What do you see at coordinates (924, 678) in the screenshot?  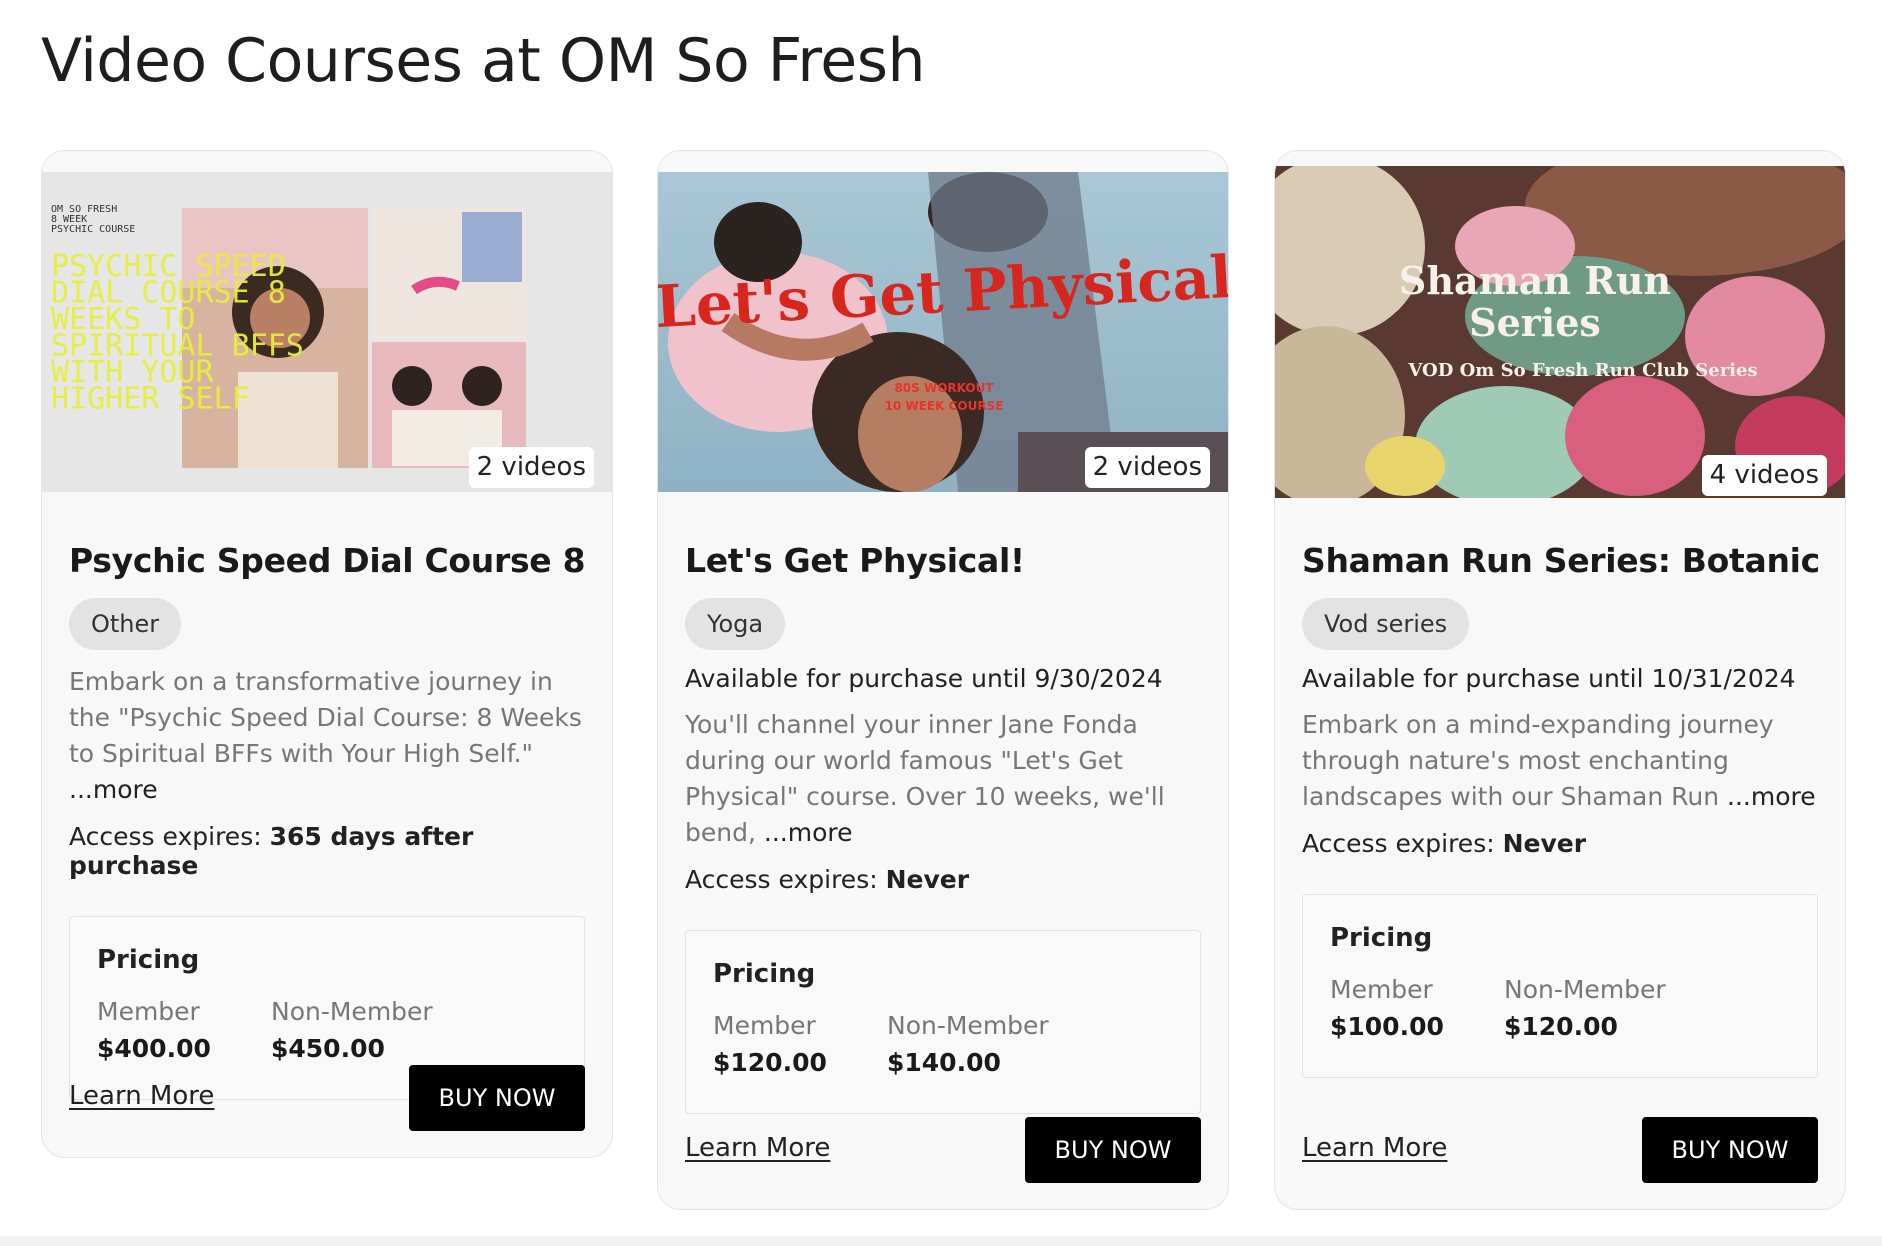 I see `availability-text: Available for purchase until 9/30/2024` at bounding box center [924, 678].